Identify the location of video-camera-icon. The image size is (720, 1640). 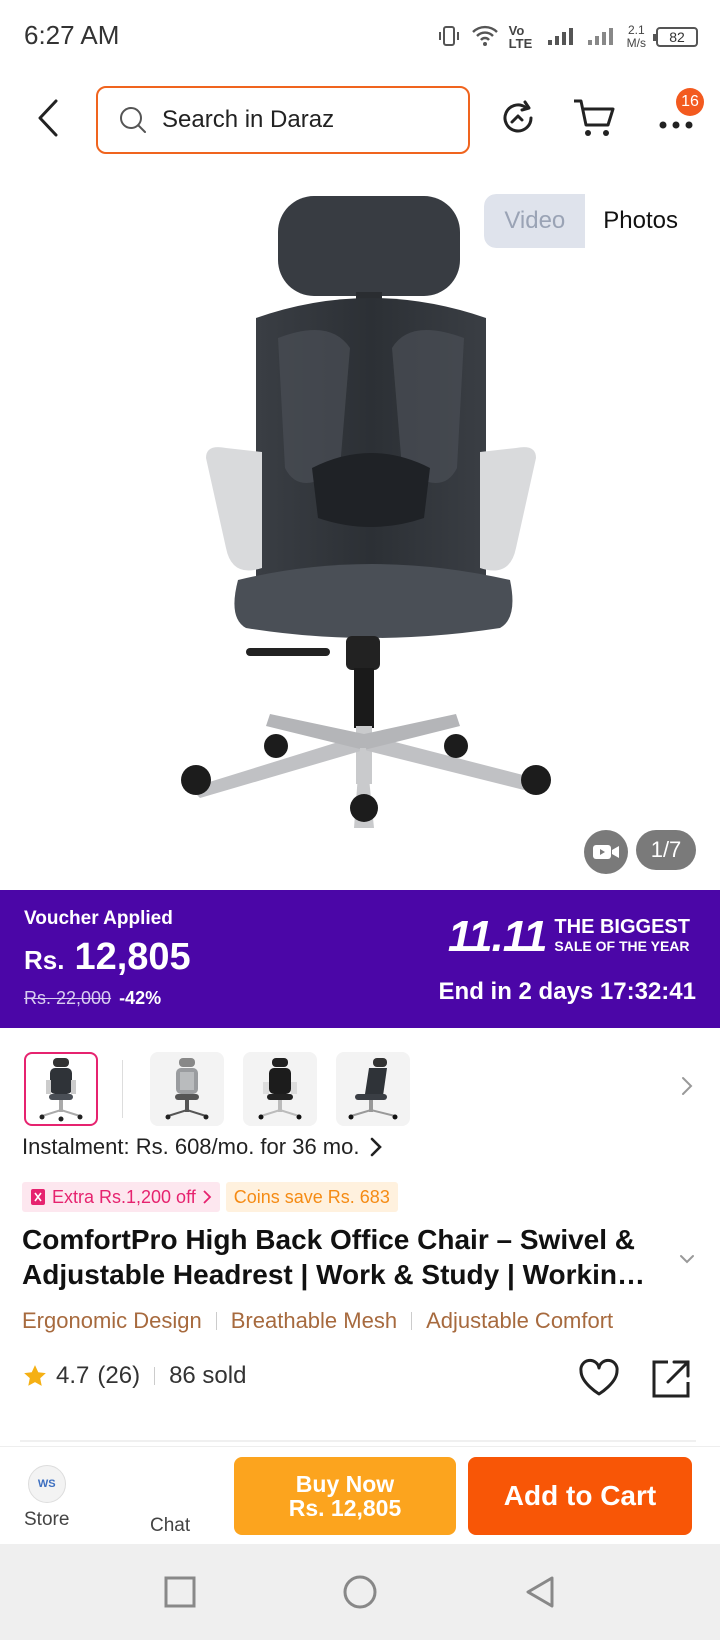
(606, 852).